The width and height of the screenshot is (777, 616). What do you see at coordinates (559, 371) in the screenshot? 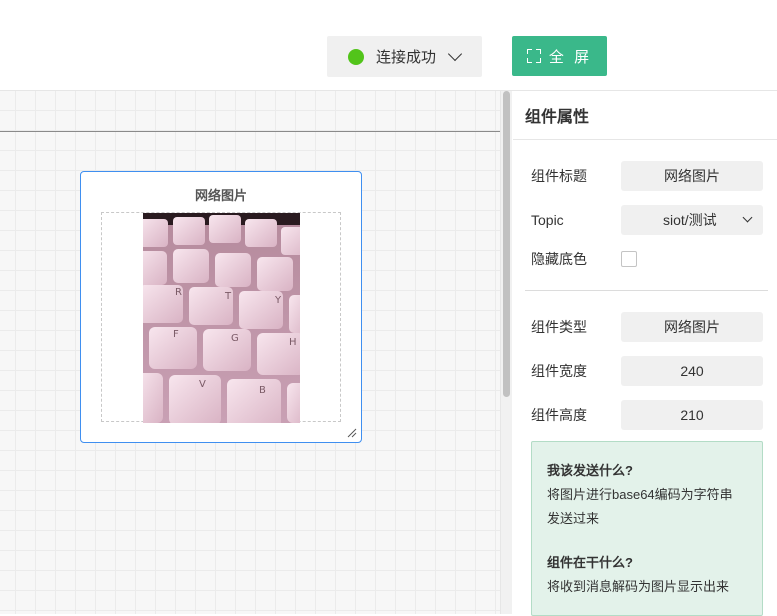
I see `width-label: 组件宽度` at bounding box center [559, 371].